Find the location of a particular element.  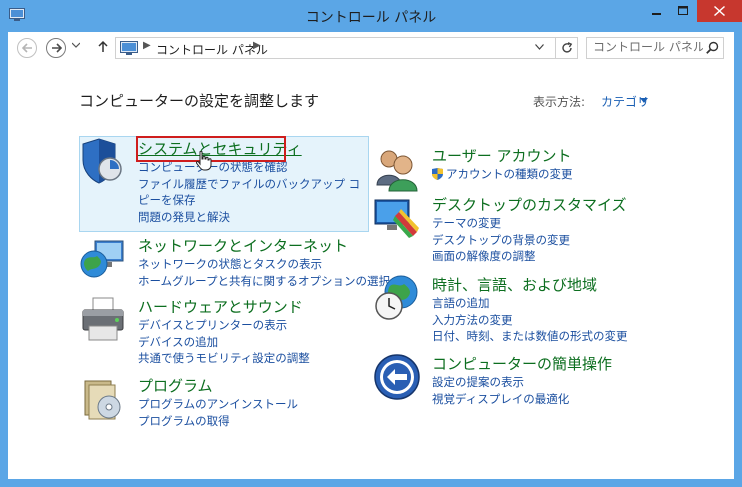

address-dropdown-chevron-icon is located at coordinates (539, 47).